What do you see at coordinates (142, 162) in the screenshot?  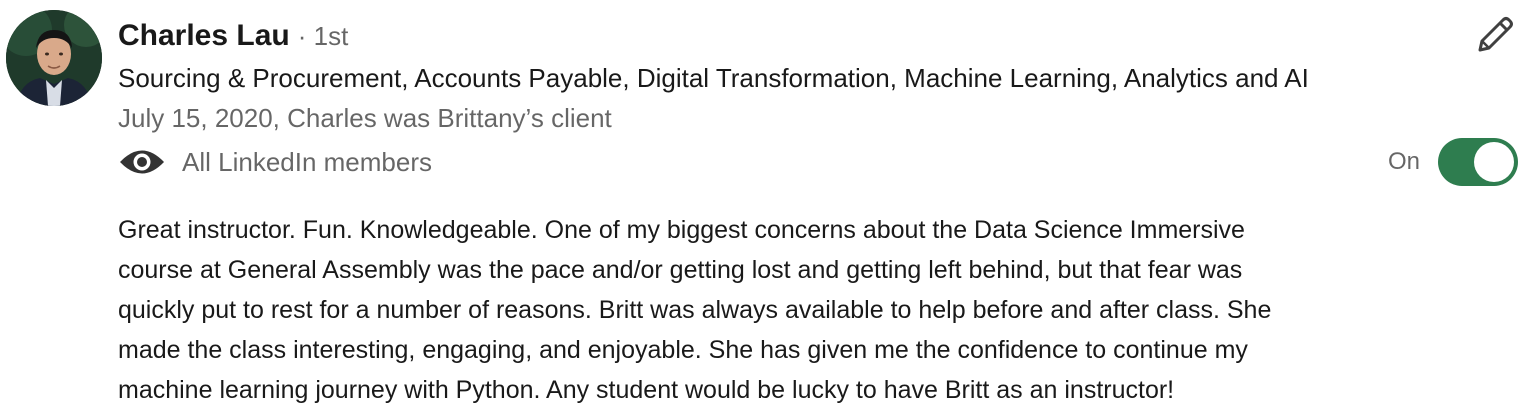 I see `eye-icon` at bounding box center [142, 162].